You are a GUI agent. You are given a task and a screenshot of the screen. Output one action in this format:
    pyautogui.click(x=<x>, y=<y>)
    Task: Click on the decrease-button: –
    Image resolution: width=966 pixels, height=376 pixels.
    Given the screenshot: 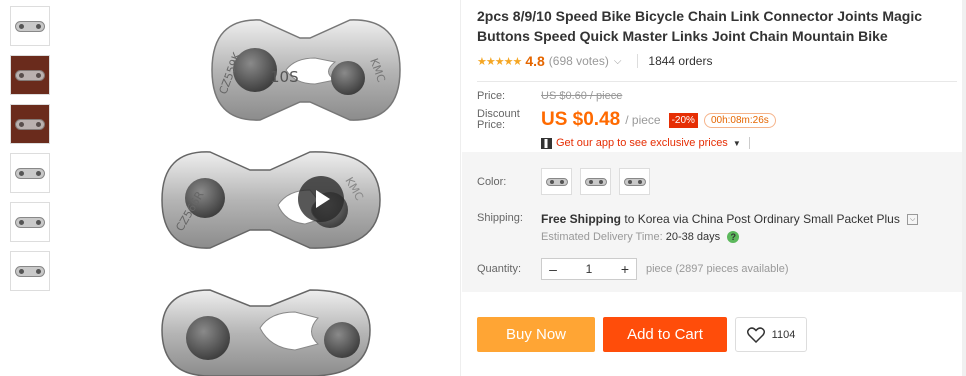 What is the action you would take?
    pyautogui.click(x=553, y=269)
    